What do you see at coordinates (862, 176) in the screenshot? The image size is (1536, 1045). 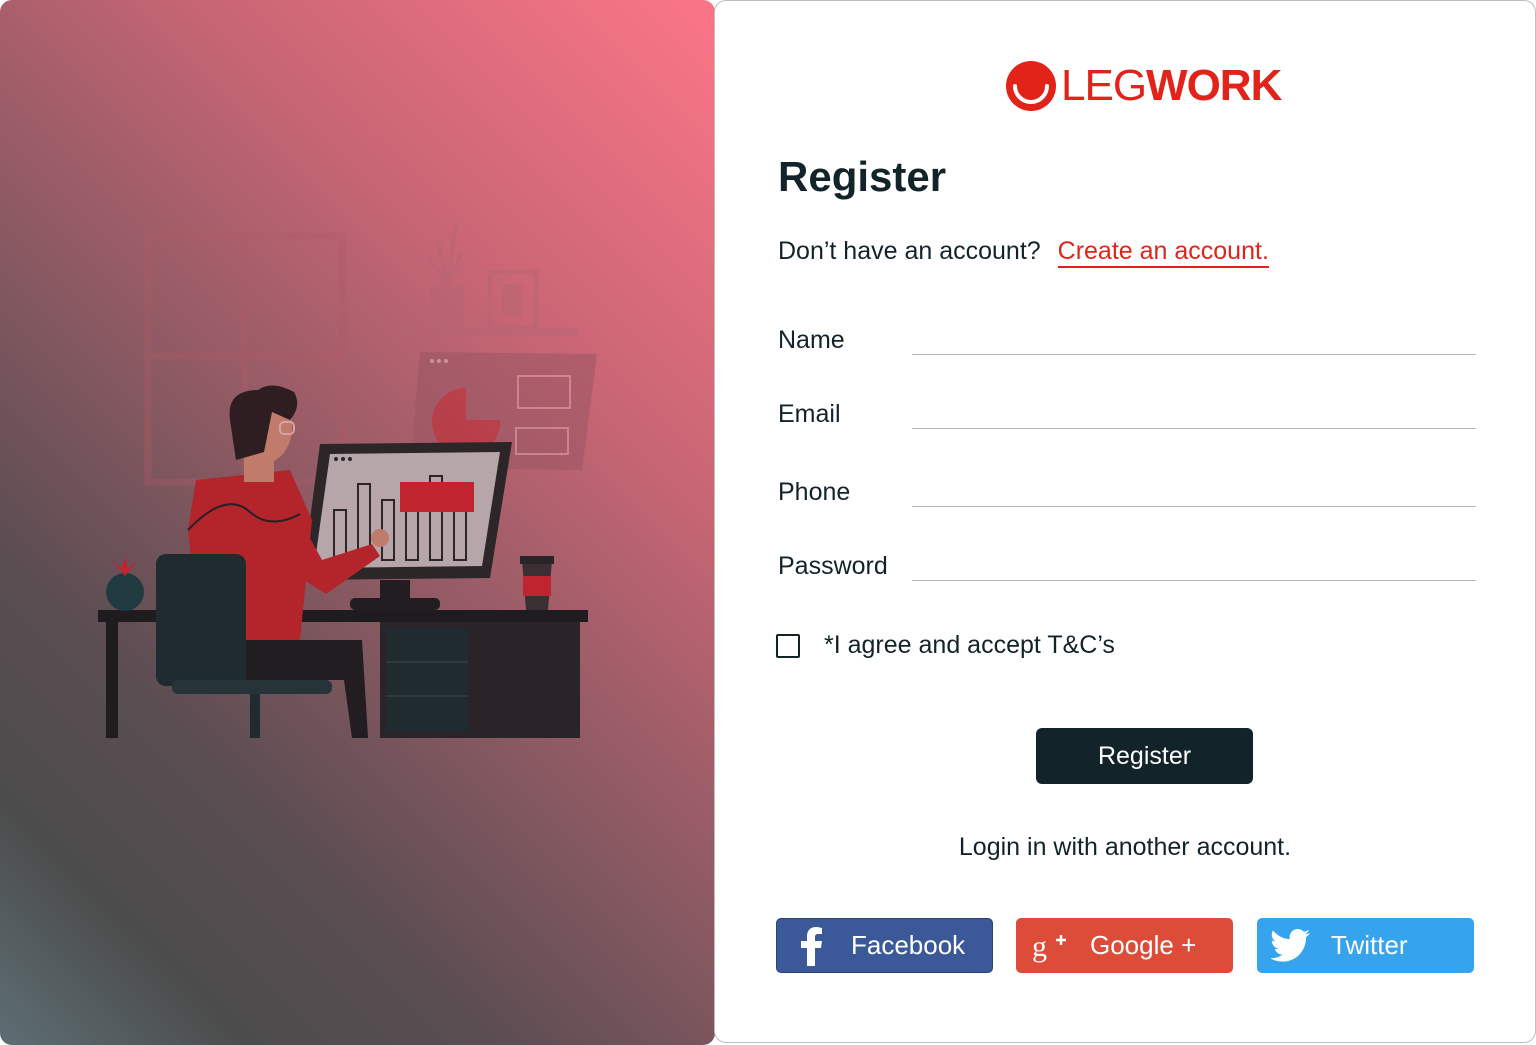 I see `page-title: Register` at bounding box center [862, 176].